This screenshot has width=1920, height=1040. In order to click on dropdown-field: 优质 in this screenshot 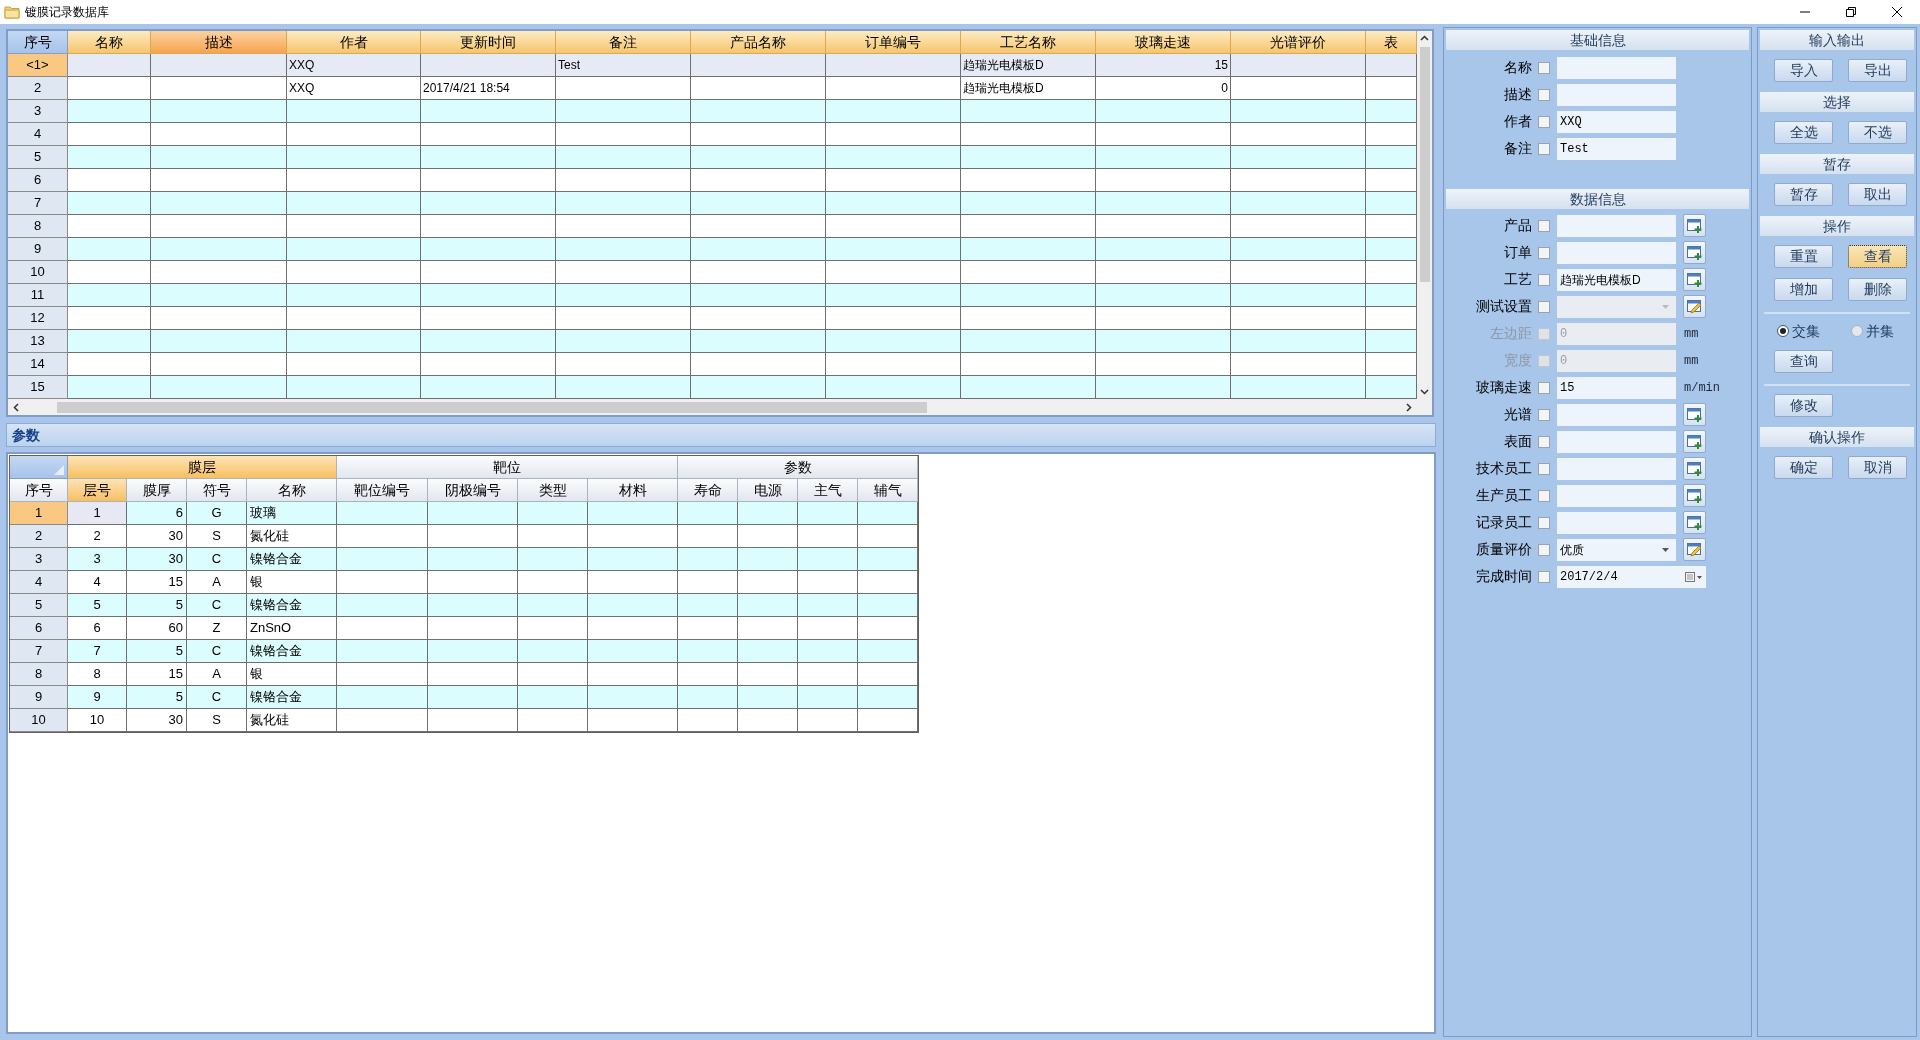, I will do `click(1616, 549)`.